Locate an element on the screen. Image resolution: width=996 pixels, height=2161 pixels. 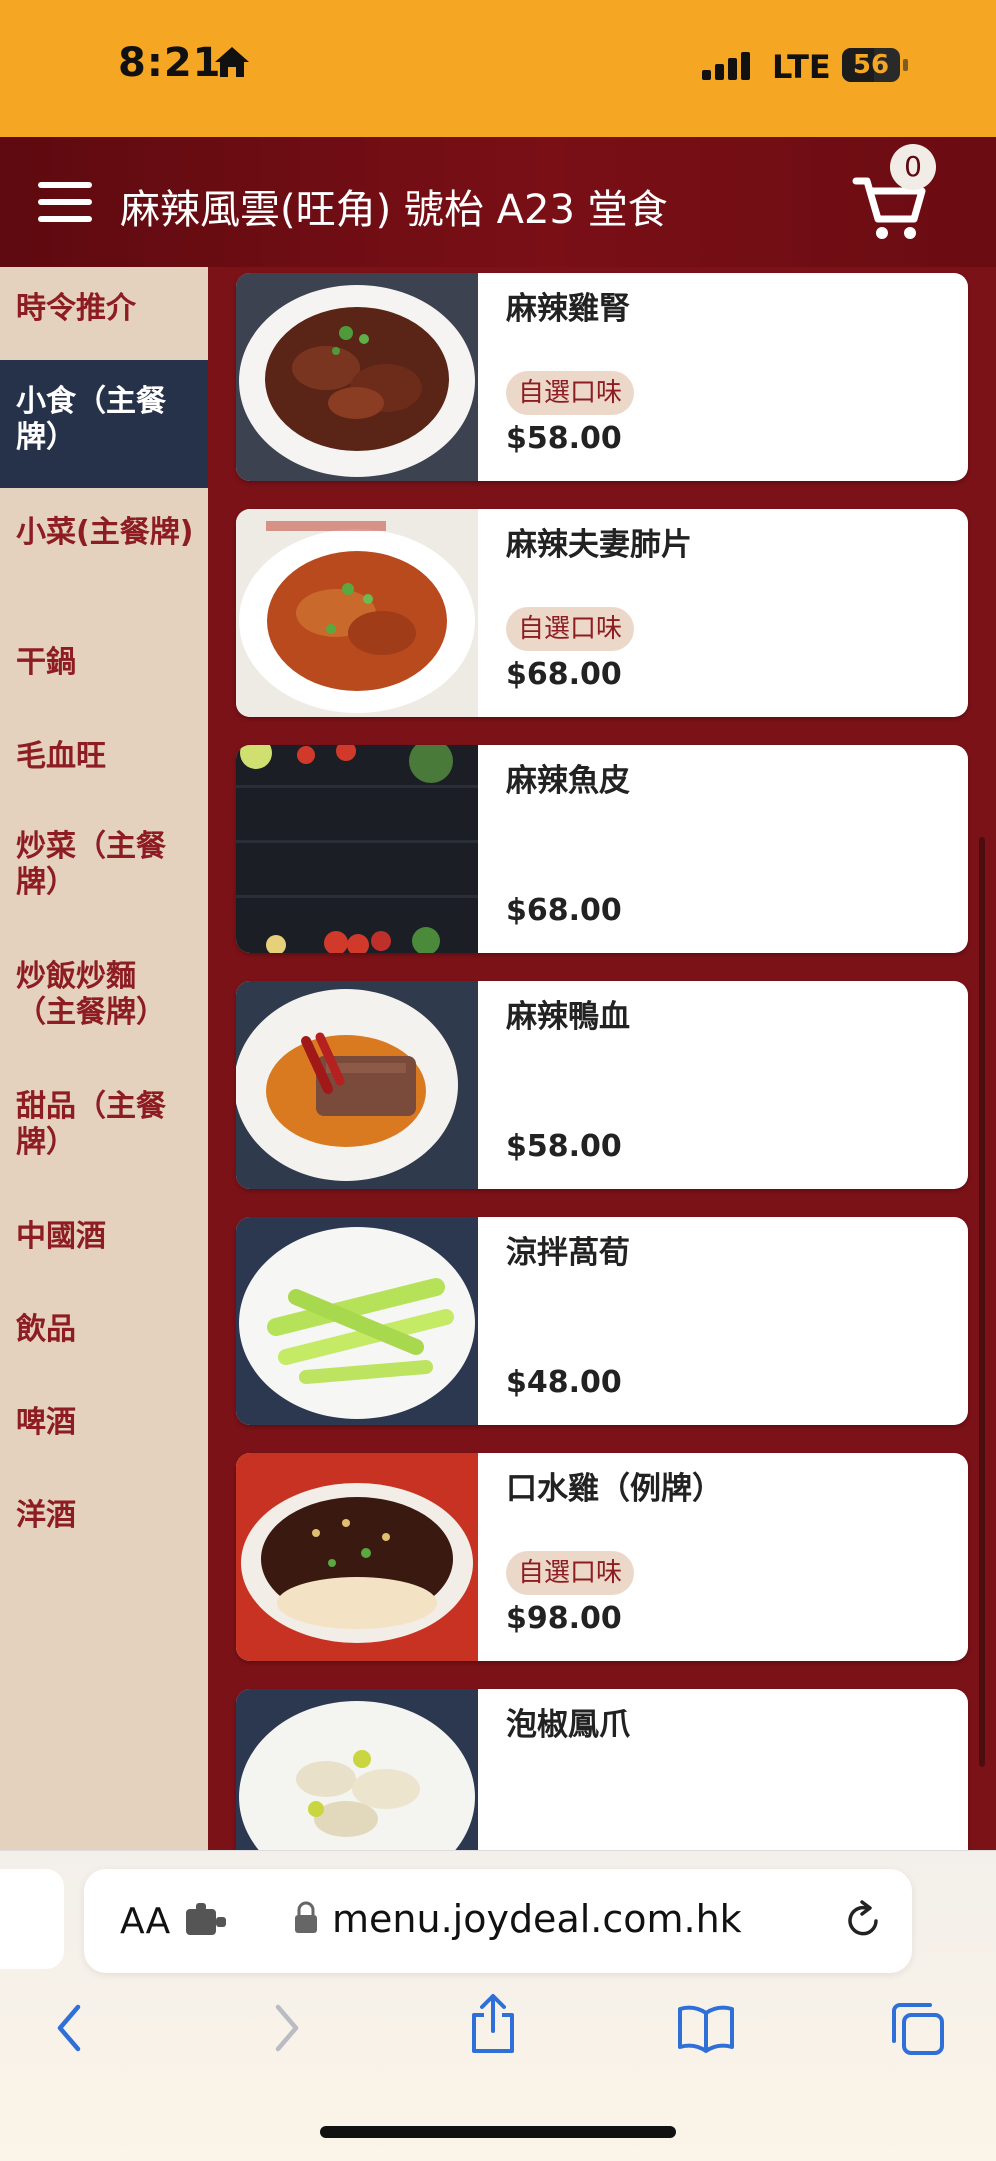
share-icon is located at coordinates (493, 2024).